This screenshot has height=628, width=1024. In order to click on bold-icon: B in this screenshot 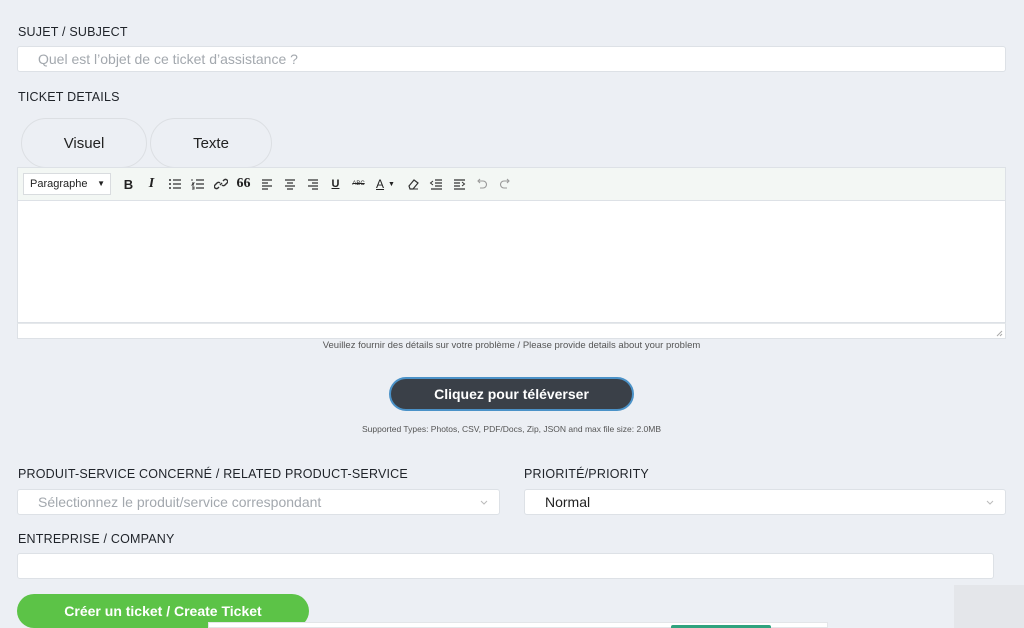, I will do `click(129, 184)`.